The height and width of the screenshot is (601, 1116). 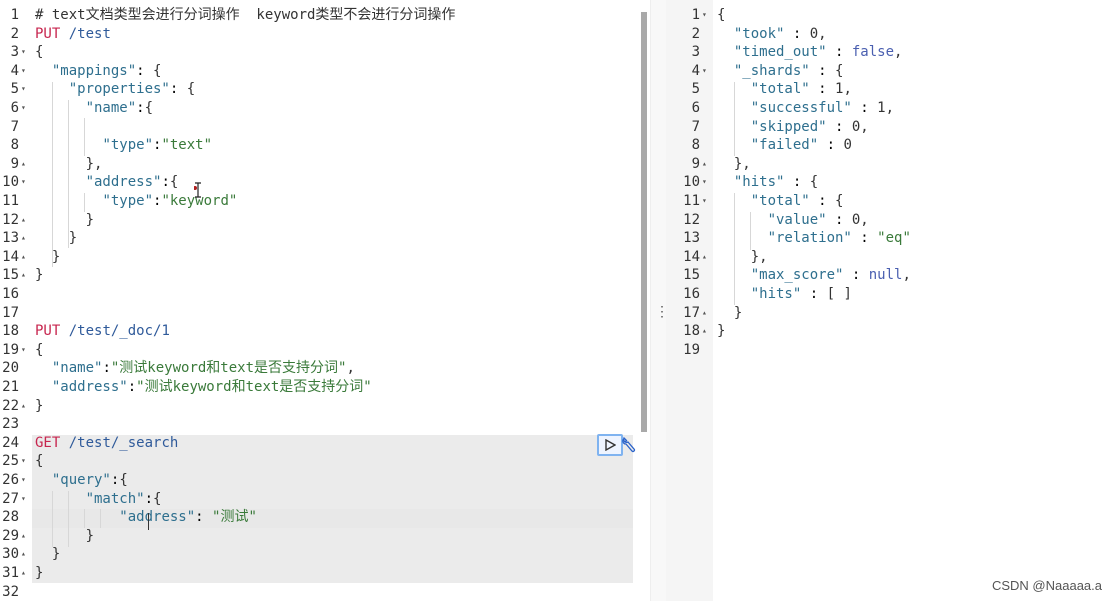 I want to click on code-line: 16, so click(x=325, y=294).